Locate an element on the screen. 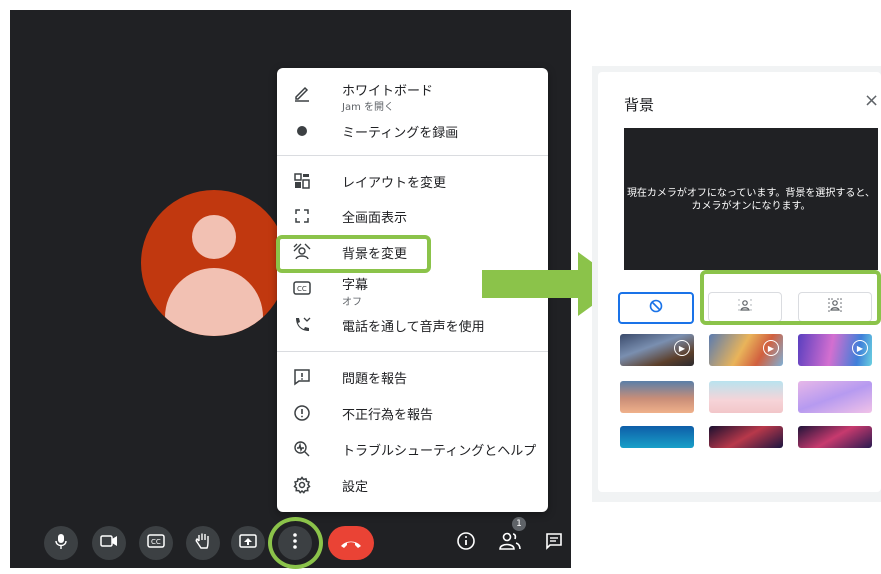 The height and width of the screenshot is (574, 881). present-icon is located at coordinates (248, 543).